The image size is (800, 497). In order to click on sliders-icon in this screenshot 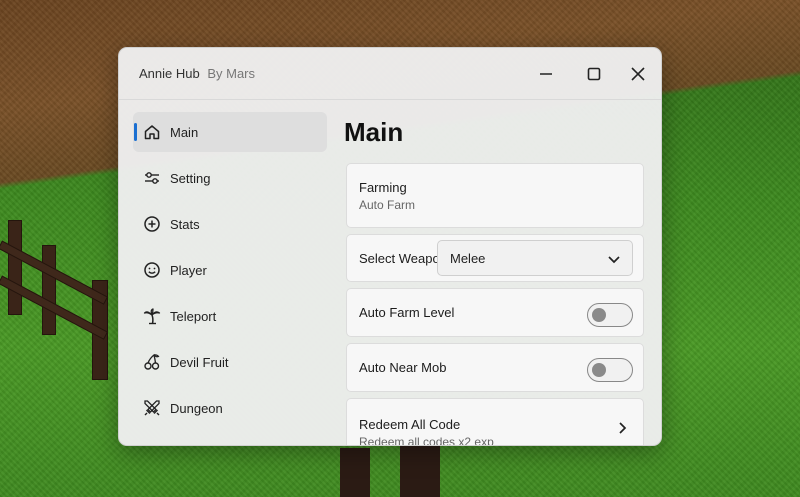, I will do `click(152, 178)`.